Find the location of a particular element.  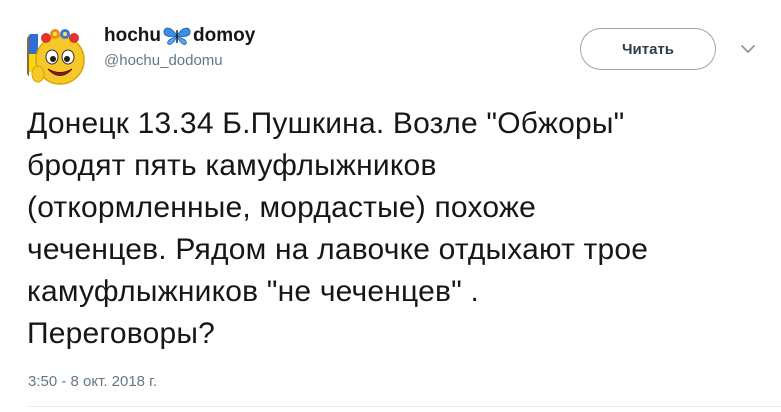

tweet-timestamp: 3:50 - 8 окт. 2018 г. is located at coordinates (92, 382).